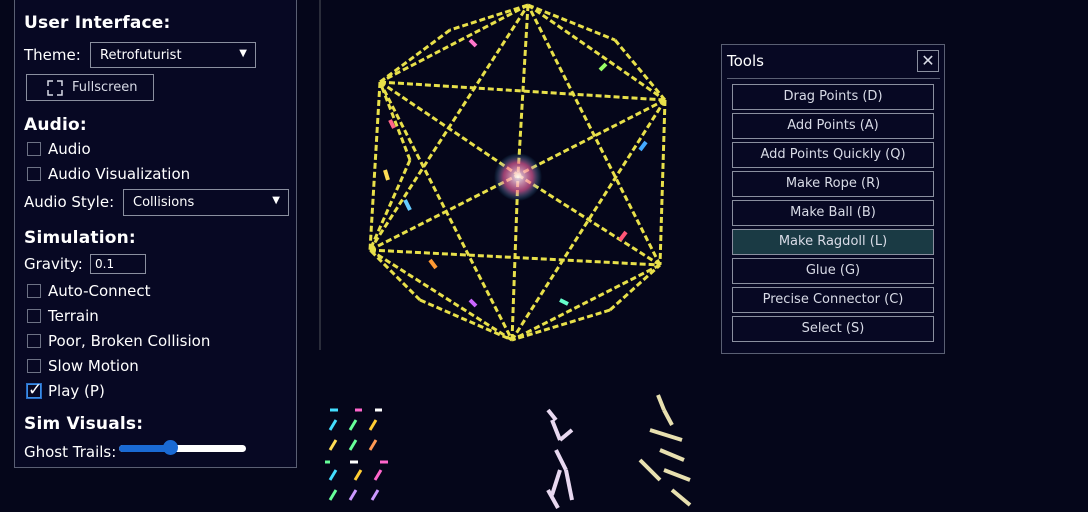  Describe the element at coordinates (356, 454) in the screenshot. I see `ragdoll-skeleton` at that location.